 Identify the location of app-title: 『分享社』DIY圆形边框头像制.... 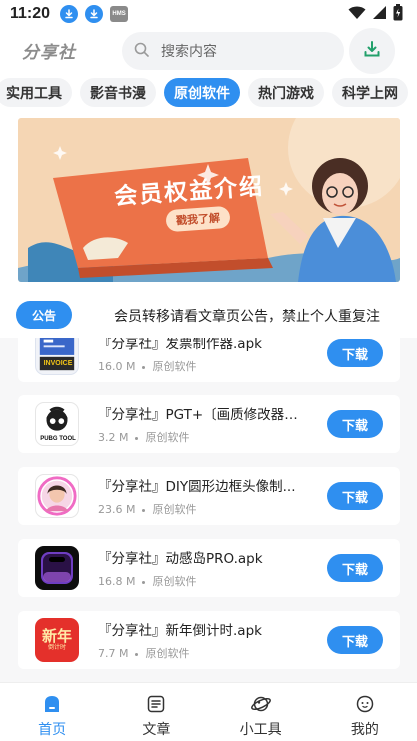
(197, 487).